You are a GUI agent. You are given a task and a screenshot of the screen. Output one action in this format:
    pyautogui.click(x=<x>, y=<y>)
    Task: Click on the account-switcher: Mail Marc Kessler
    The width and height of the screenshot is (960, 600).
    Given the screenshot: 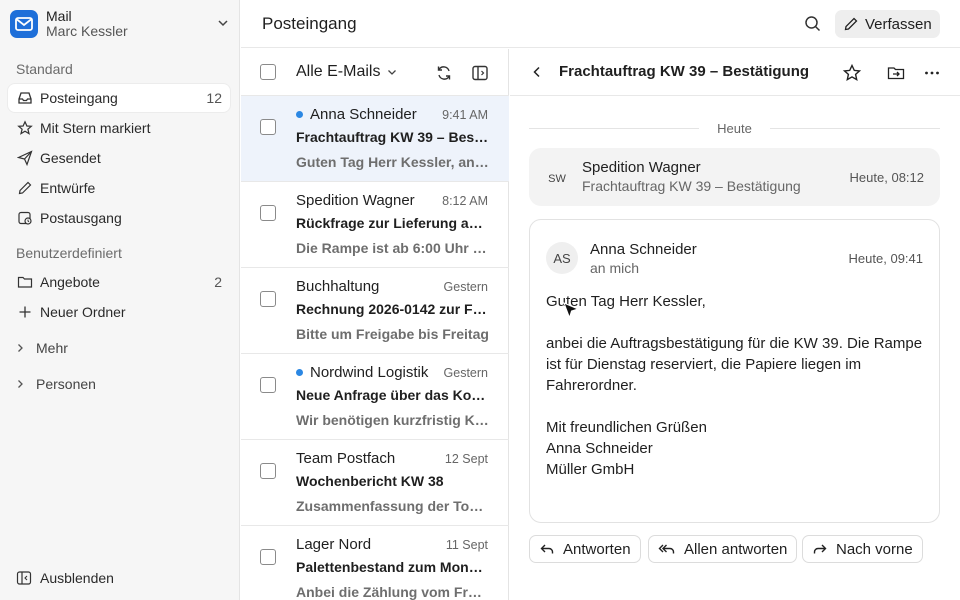 What is the action you would take?
    pyautogui.click(x=120, y=24)
    